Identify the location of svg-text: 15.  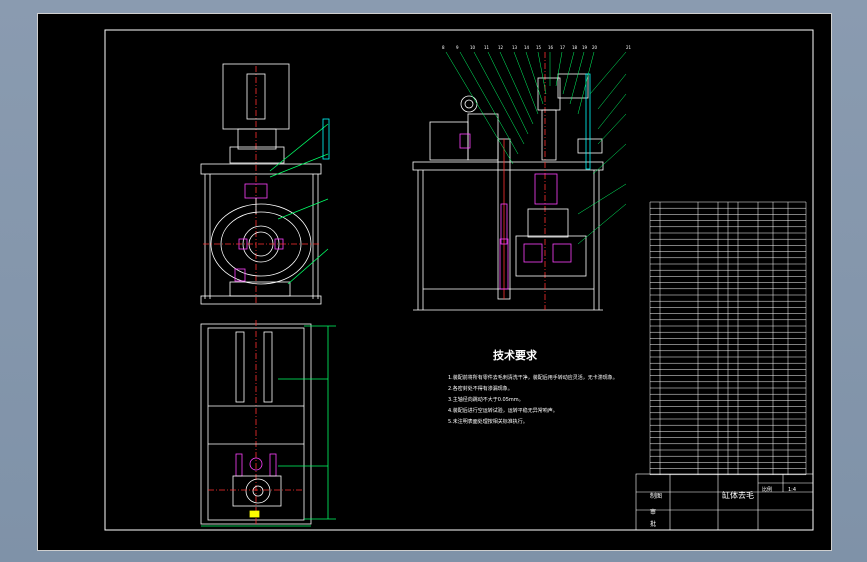
(539, 47).